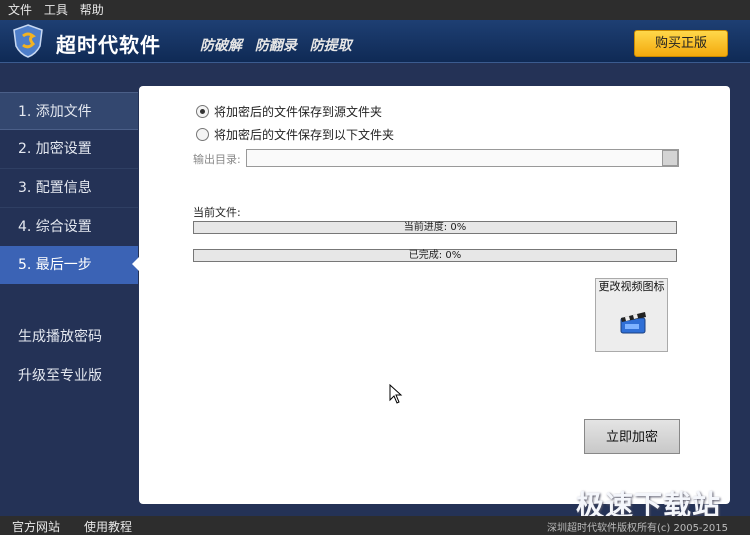  Describe the element at coordinates (375, 10) in the screenshot. I see `menu-bar: 文件 工具 帮助` at that location.